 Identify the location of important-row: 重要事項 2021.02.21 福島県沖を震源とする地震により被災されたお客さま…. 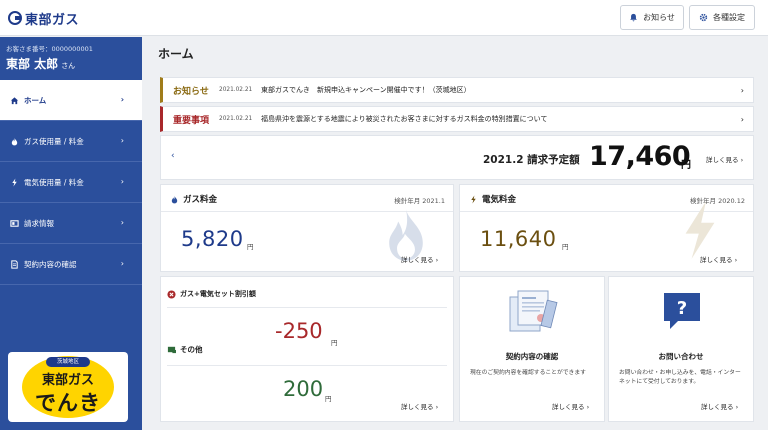
(457, 119).